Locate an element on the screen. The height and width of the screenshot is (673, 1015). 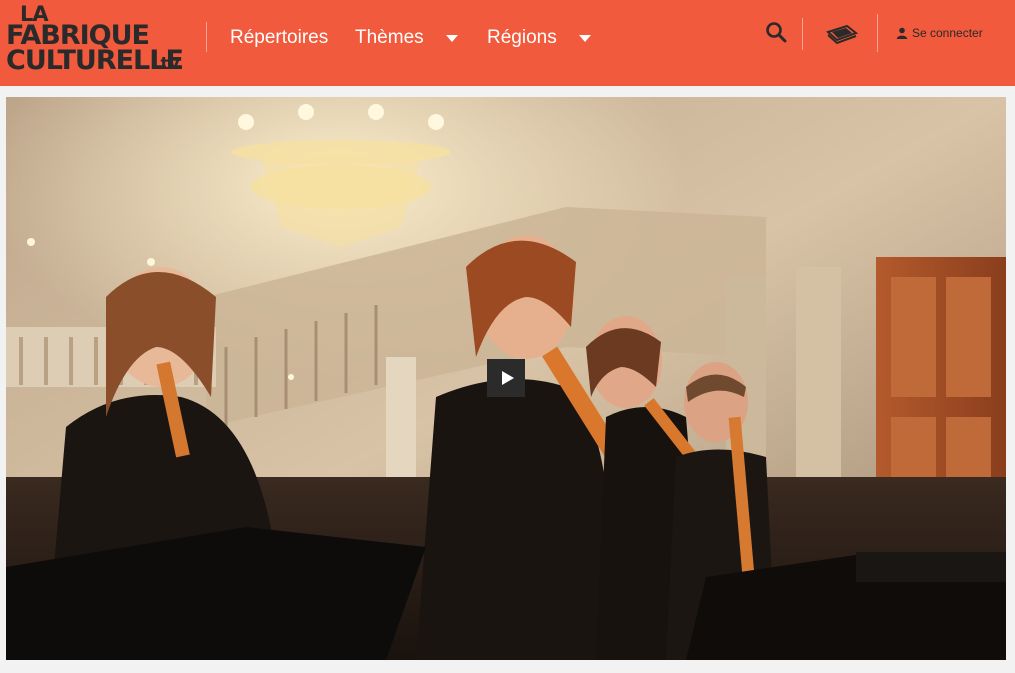
search-icon is located at coordinates (776, 32).